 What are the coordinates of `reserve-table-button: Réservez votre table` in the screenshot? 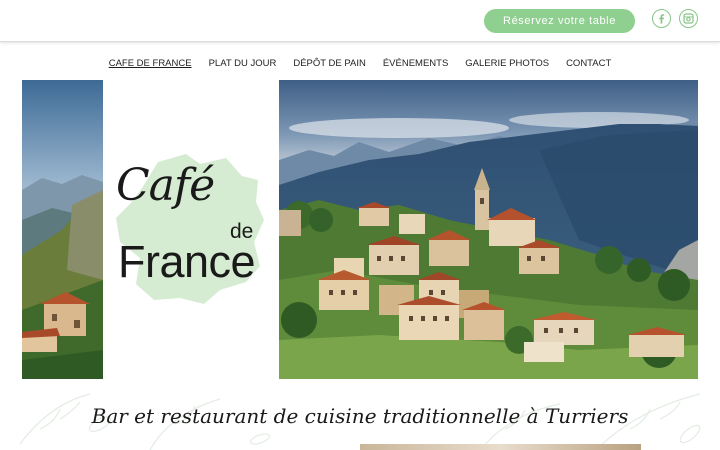 It's located at (559, 21).